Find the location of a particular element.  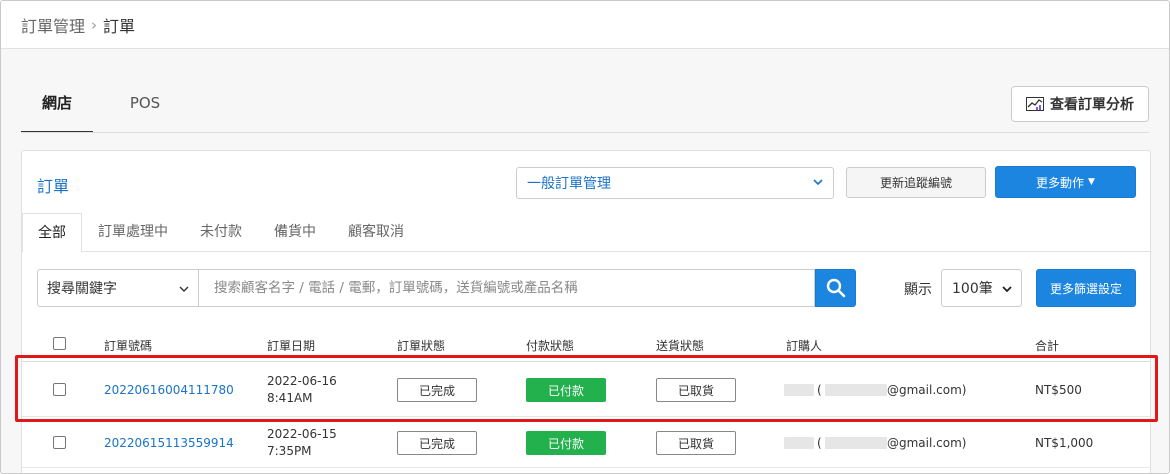

column-header: 合計 is located at coordinates (1047, 345).